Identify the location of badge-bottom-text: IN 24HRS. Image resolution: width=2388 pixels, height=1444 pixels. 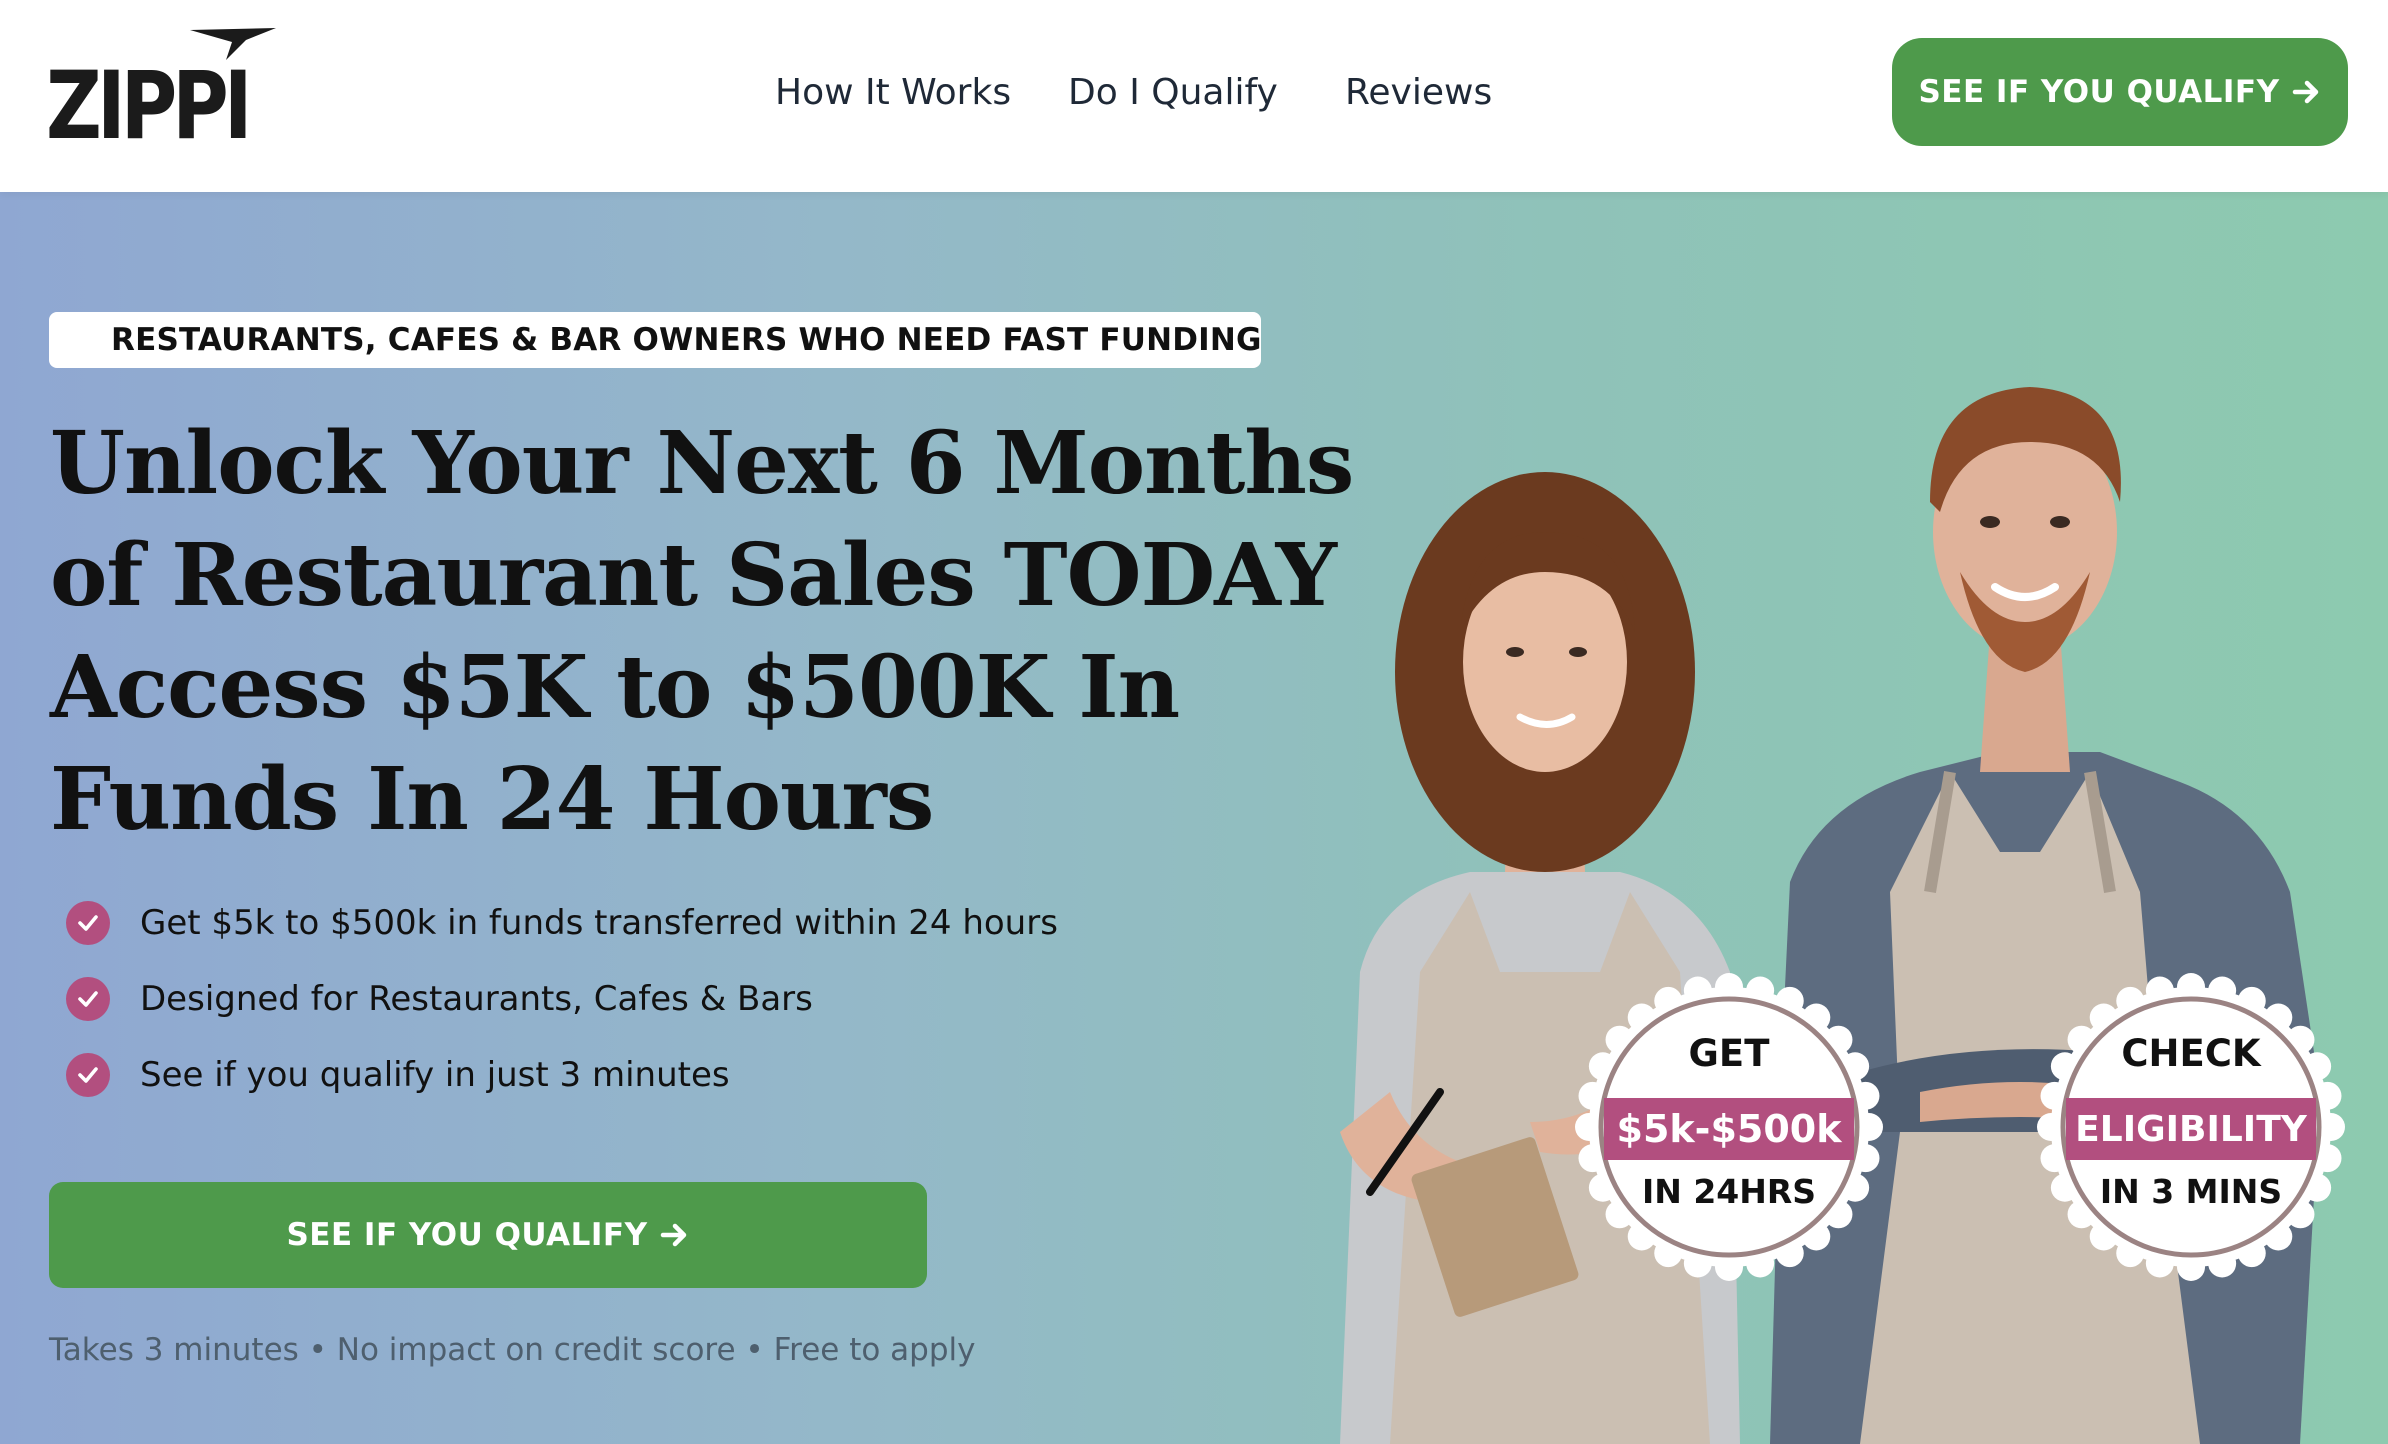
(1729, 1191).